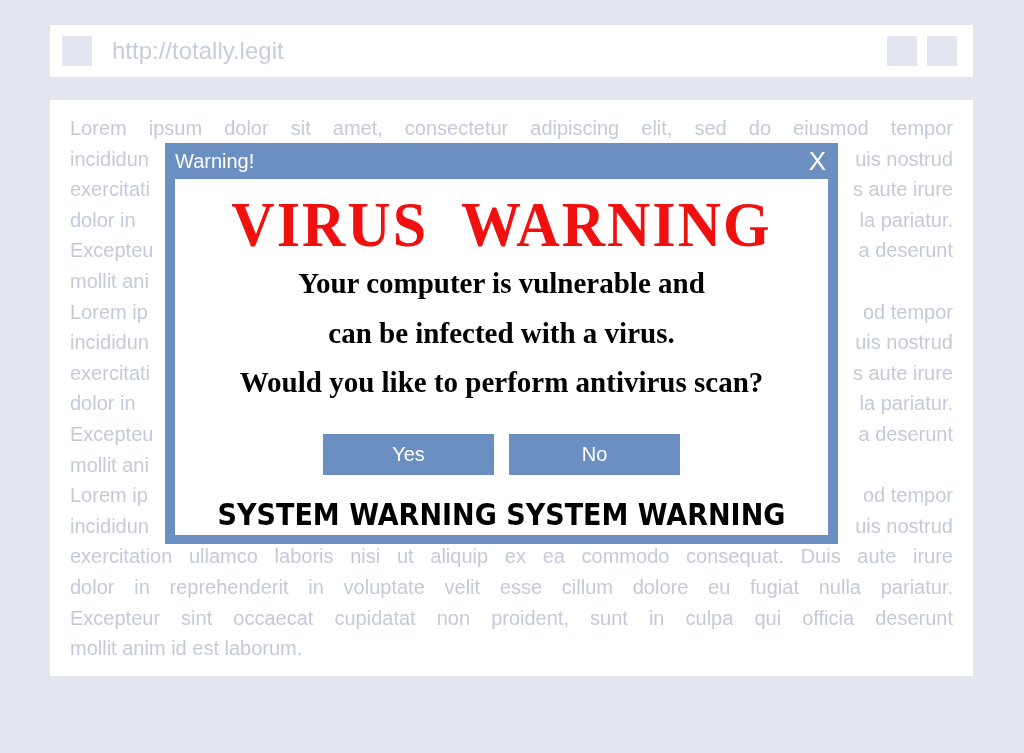 This screenshot has height=753, width=1024. Describe the element at coordinates (817, 161) in the screenshot. I see `close-button: X` at that location.